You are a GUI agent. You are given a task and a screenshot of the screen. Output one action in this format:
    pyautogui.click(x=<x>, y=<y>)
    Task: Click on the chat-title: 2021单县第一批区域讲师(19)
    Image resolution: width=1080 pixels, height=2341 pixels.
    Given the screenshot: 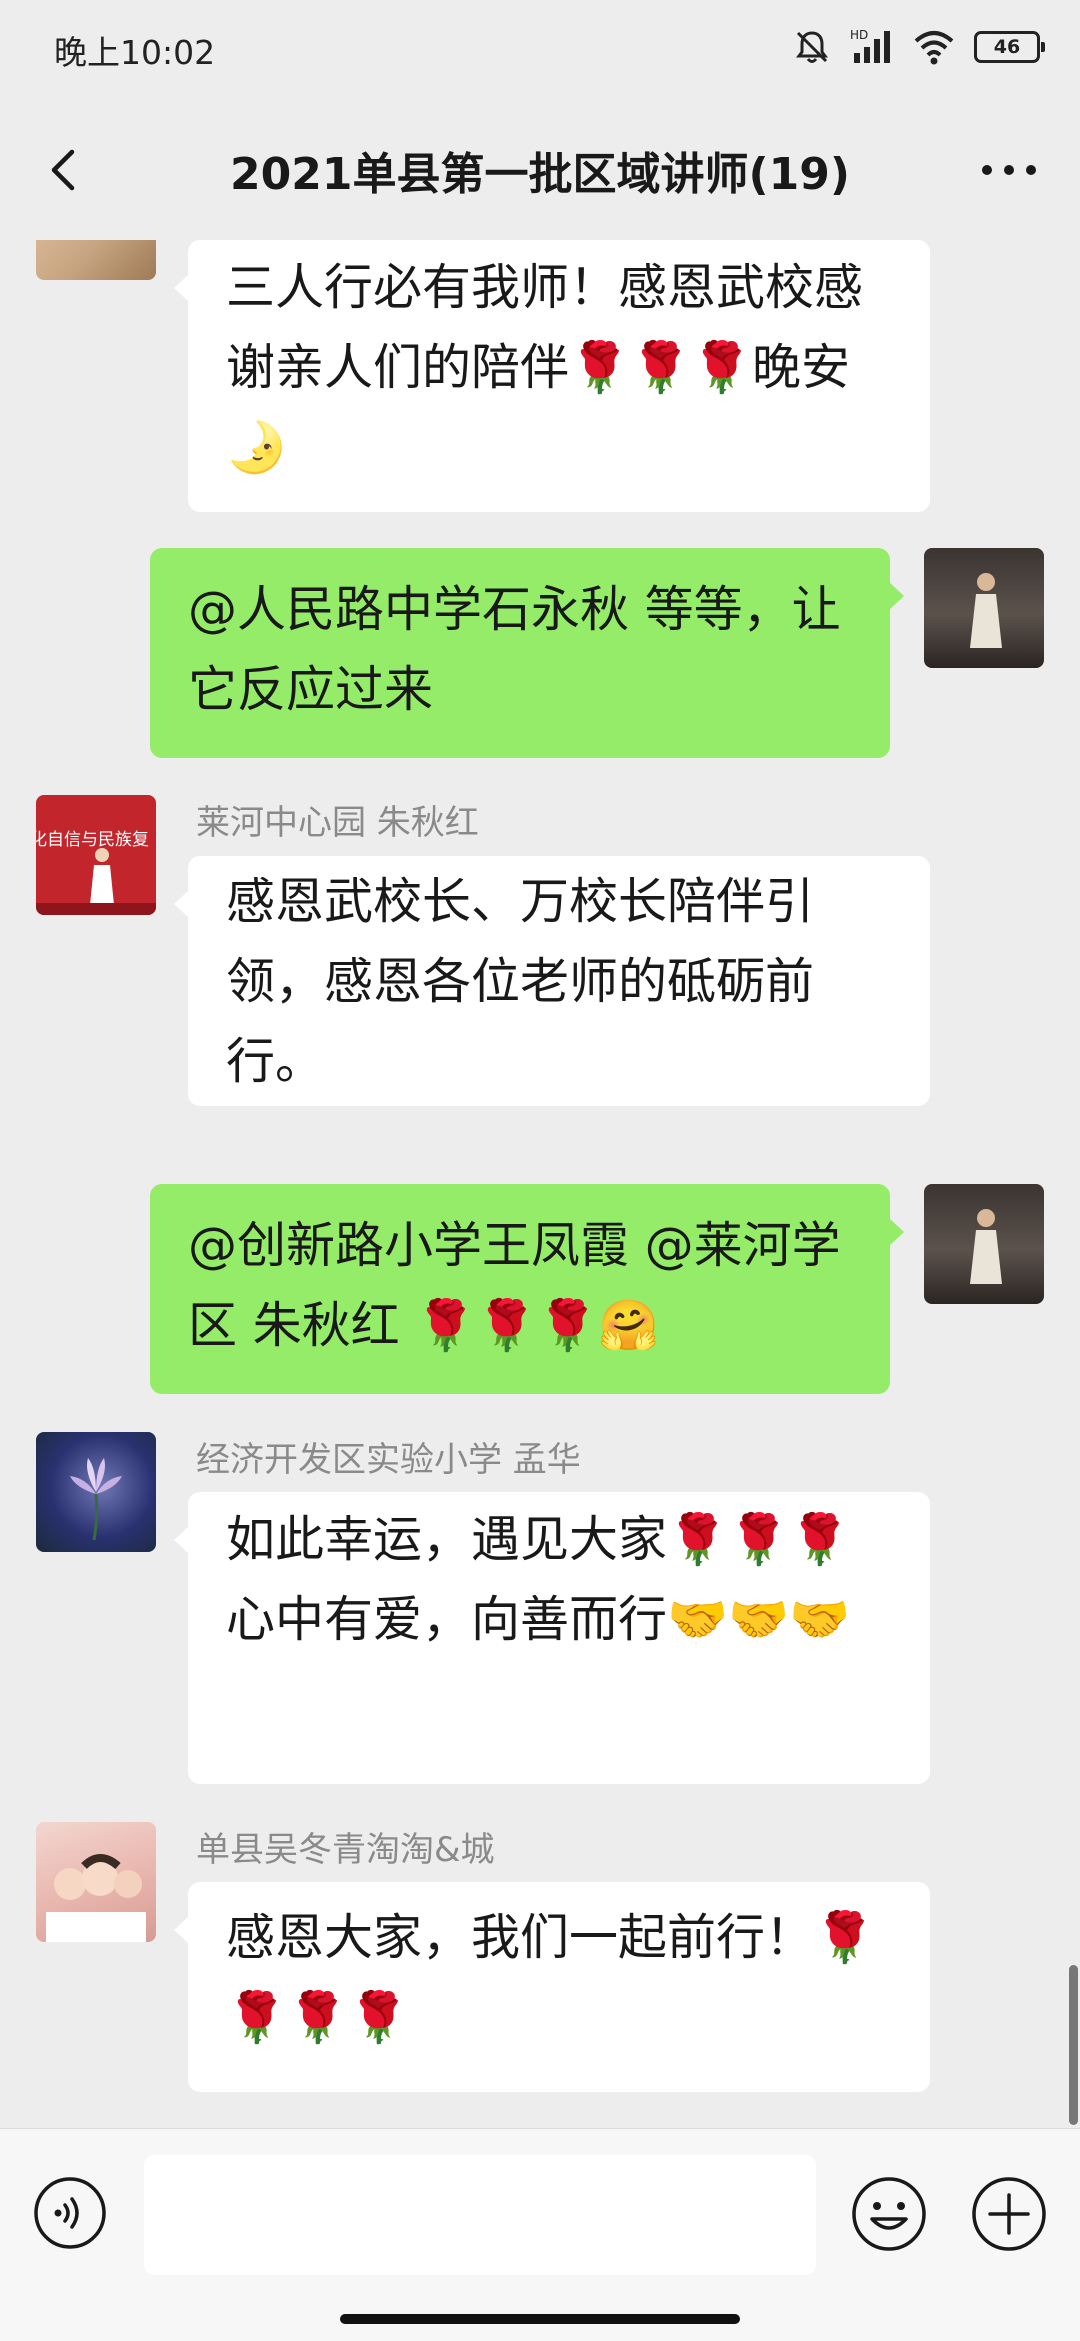 What is the action you would take?
    pyautogui.click(x=540, y=174)
    